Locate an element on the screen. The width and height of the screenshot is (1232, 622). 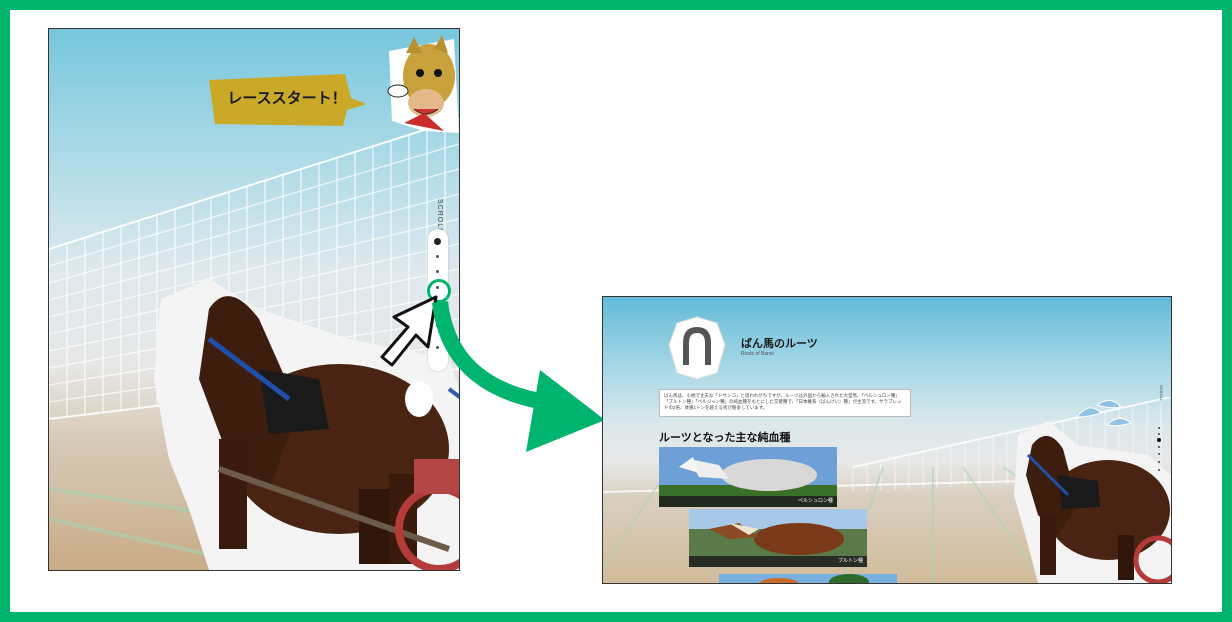
page-subtitle: Roots of Banei is located at coordinates (757, 354).